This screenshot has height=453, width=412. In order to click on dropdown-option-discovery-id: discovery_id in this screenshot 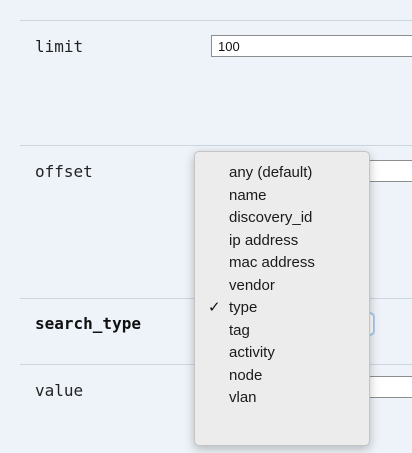, I will do `click(282, 218)`.